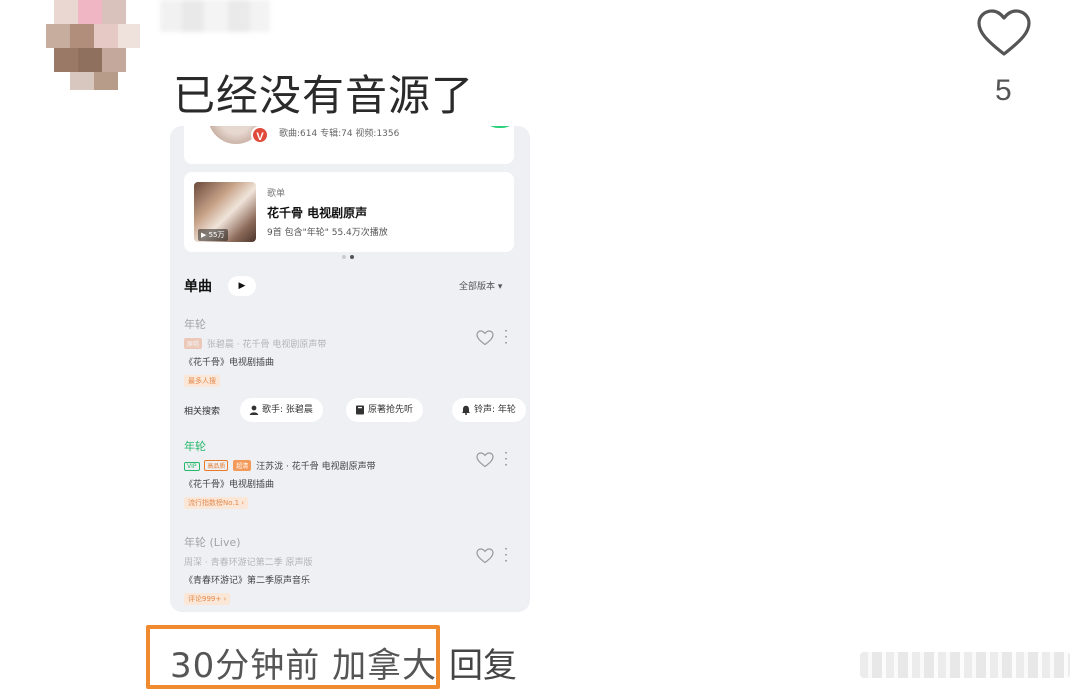 Image resolution: width=1078 pixels, height=690 pixels. What do you see at coordinates (276, 194) in the screenshot?
I see `playlist-type-label: 歌单` at bounding box center [276, 194].